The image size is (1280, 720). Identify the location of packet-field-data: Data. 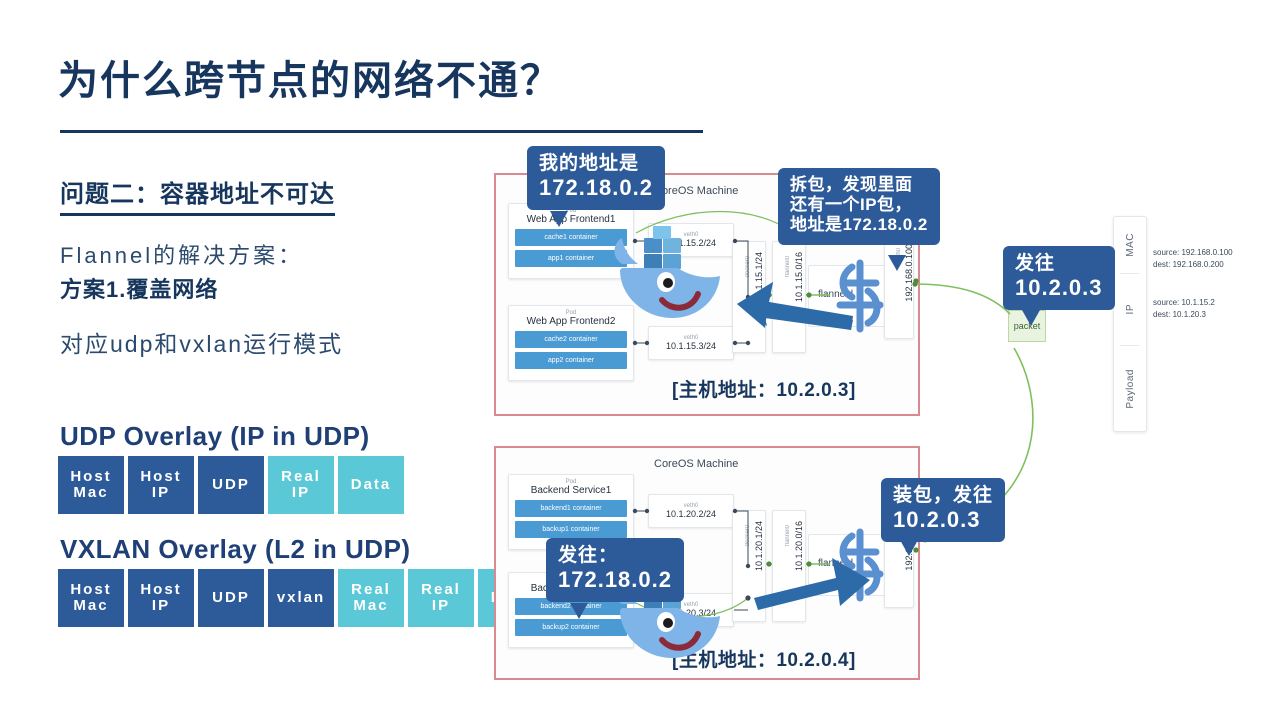
(371, 485).